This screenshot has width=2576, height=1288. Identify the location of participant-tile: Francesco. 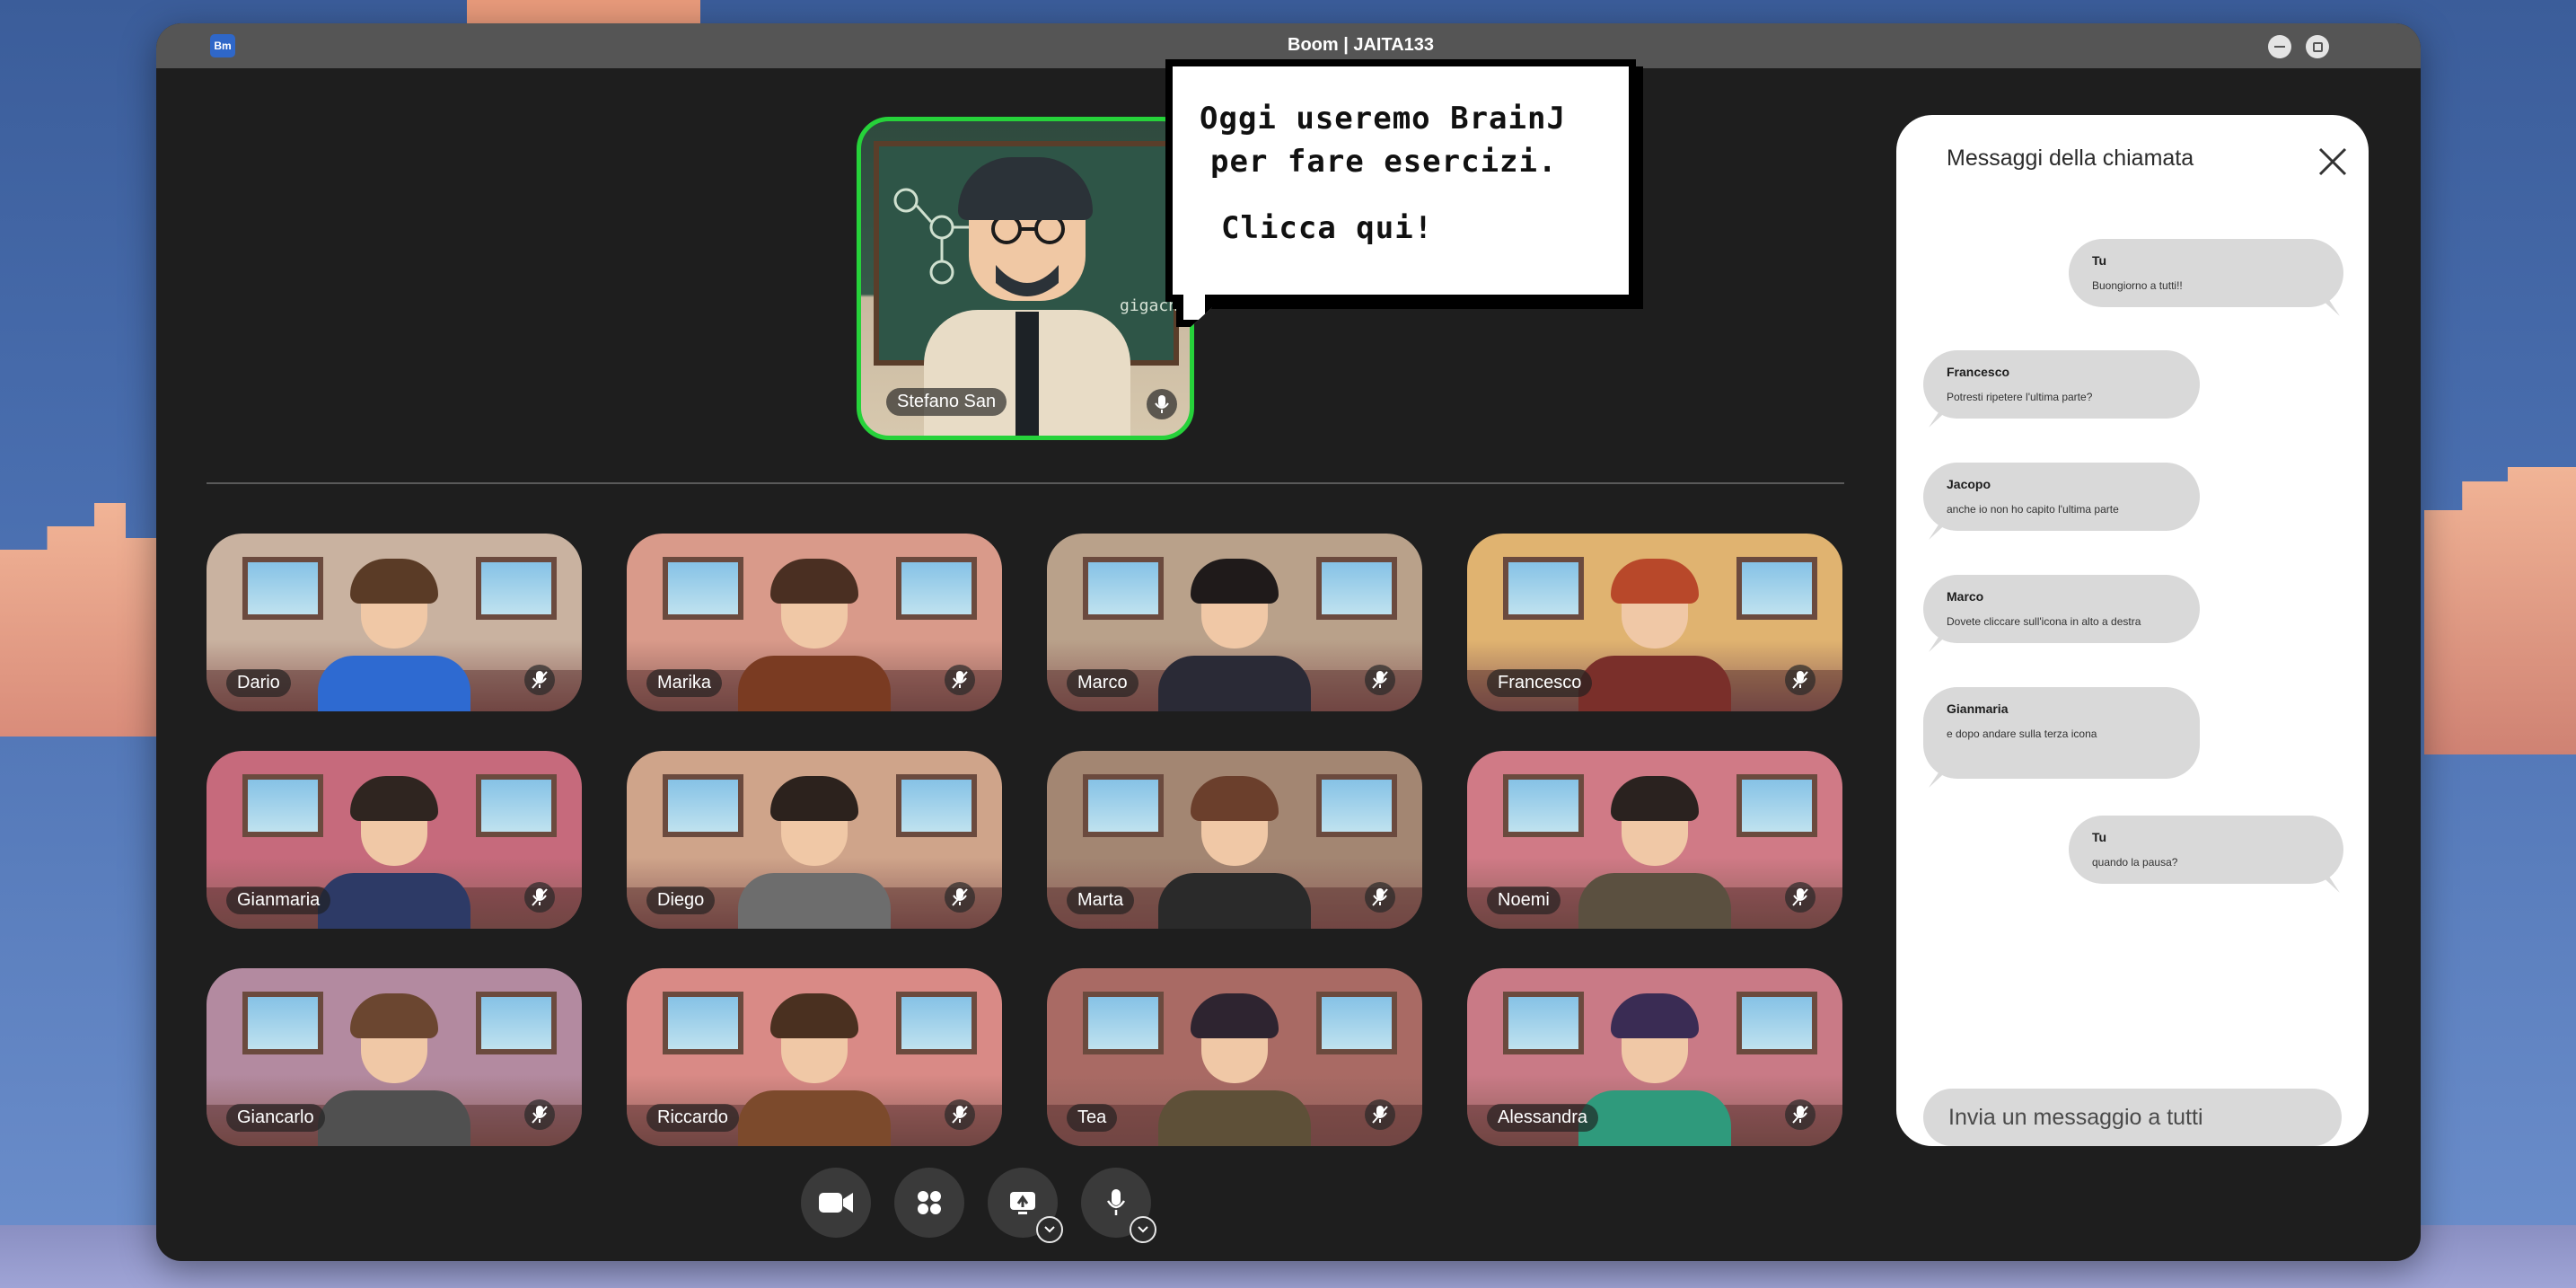
(1654, 622).